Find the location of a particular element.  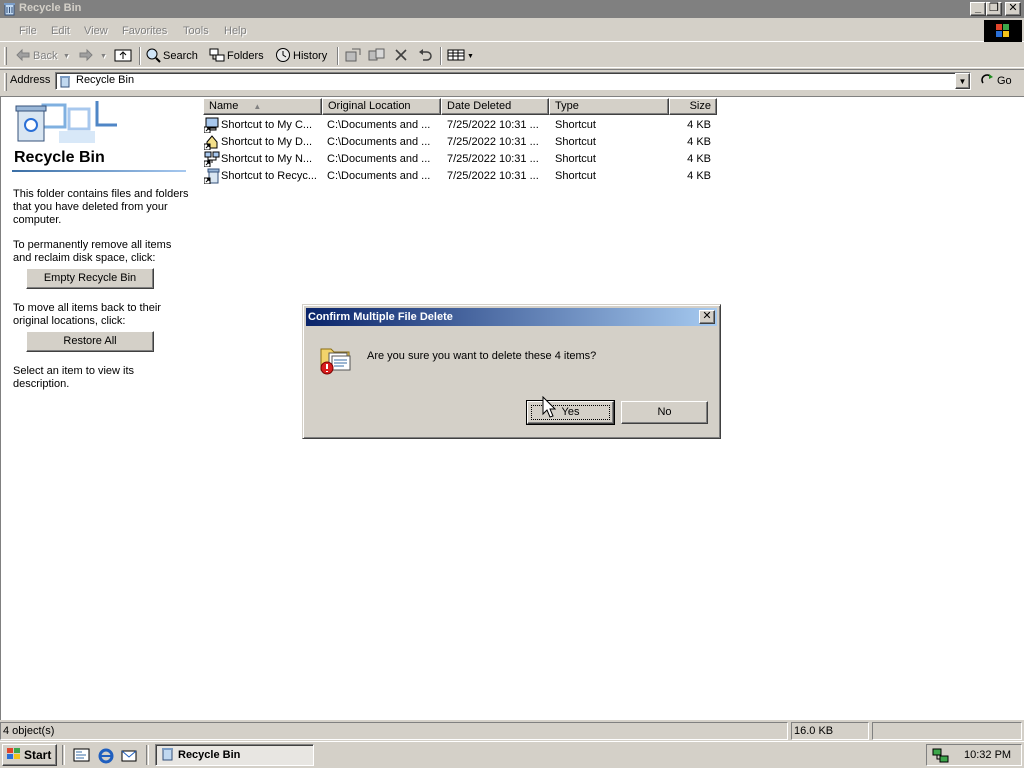

menu-help: Help is located at coordinates (235, 31).